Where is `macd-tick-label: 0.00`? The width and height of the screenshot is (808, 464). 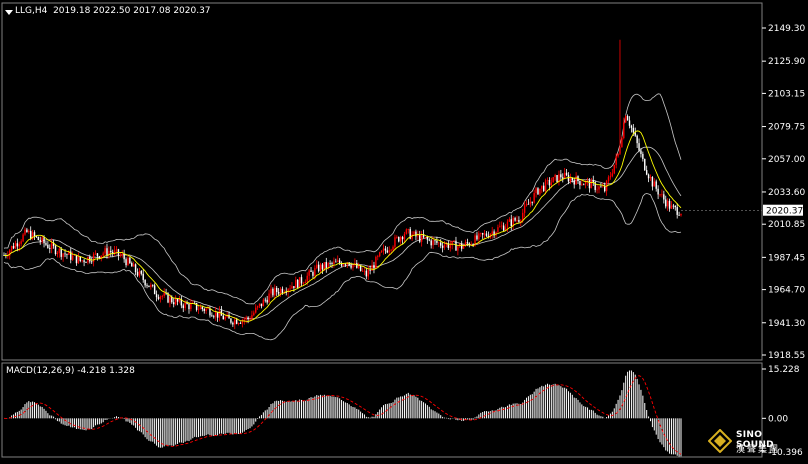
macd-tick-label: 0.00 is located at coordinates (778, 419).